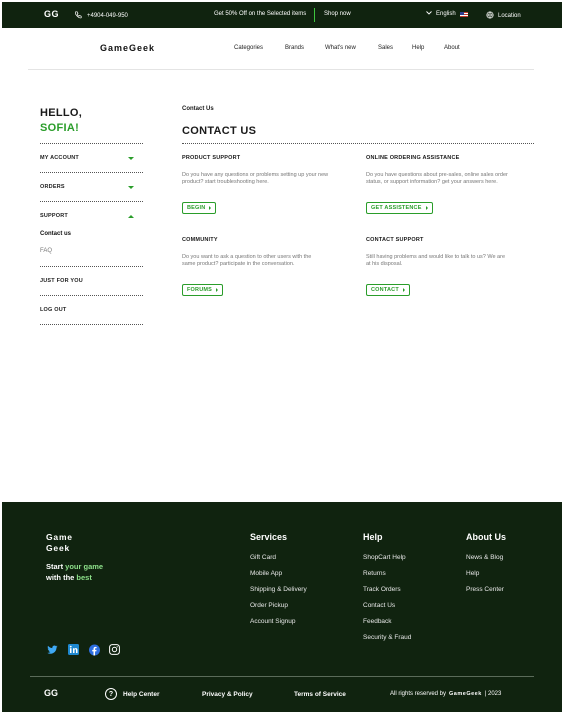 Image resolution: width=564 pixels, height=714 pixels. What do you see at coordinates (87, 216) in the screenshot?
I see `sidebar-item-support: SUPPORT` at bounding box center [87, 216].